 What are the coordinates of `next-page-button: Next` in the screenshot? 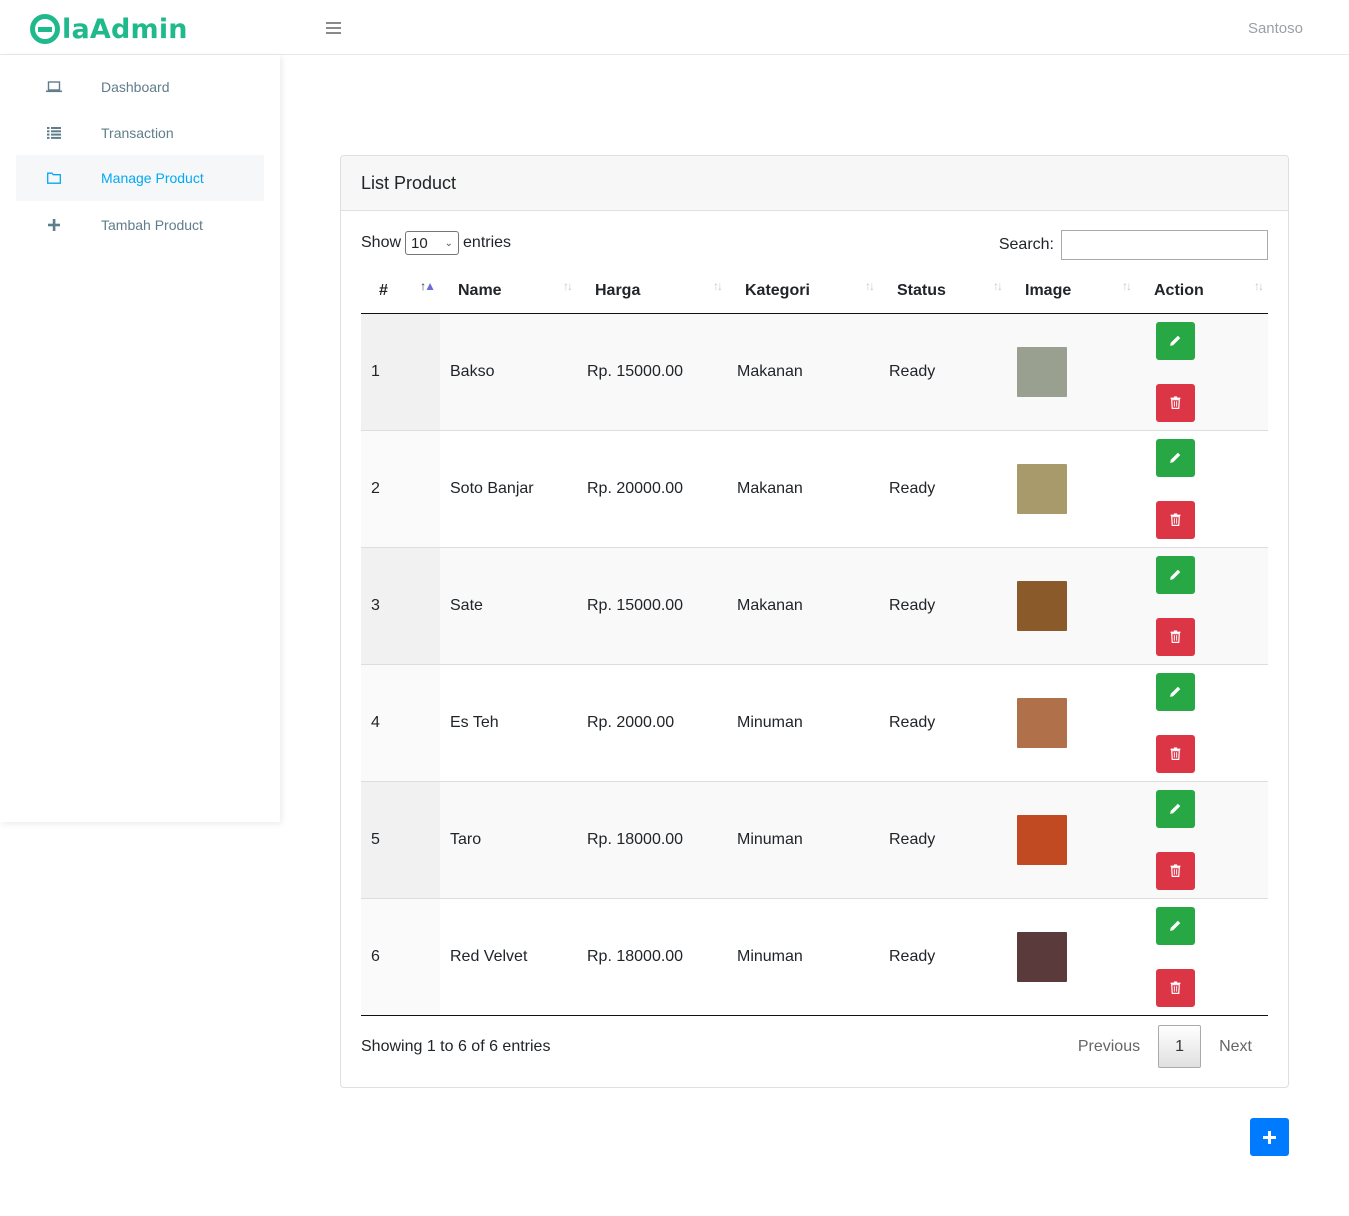 It's located at (1235, 1047).